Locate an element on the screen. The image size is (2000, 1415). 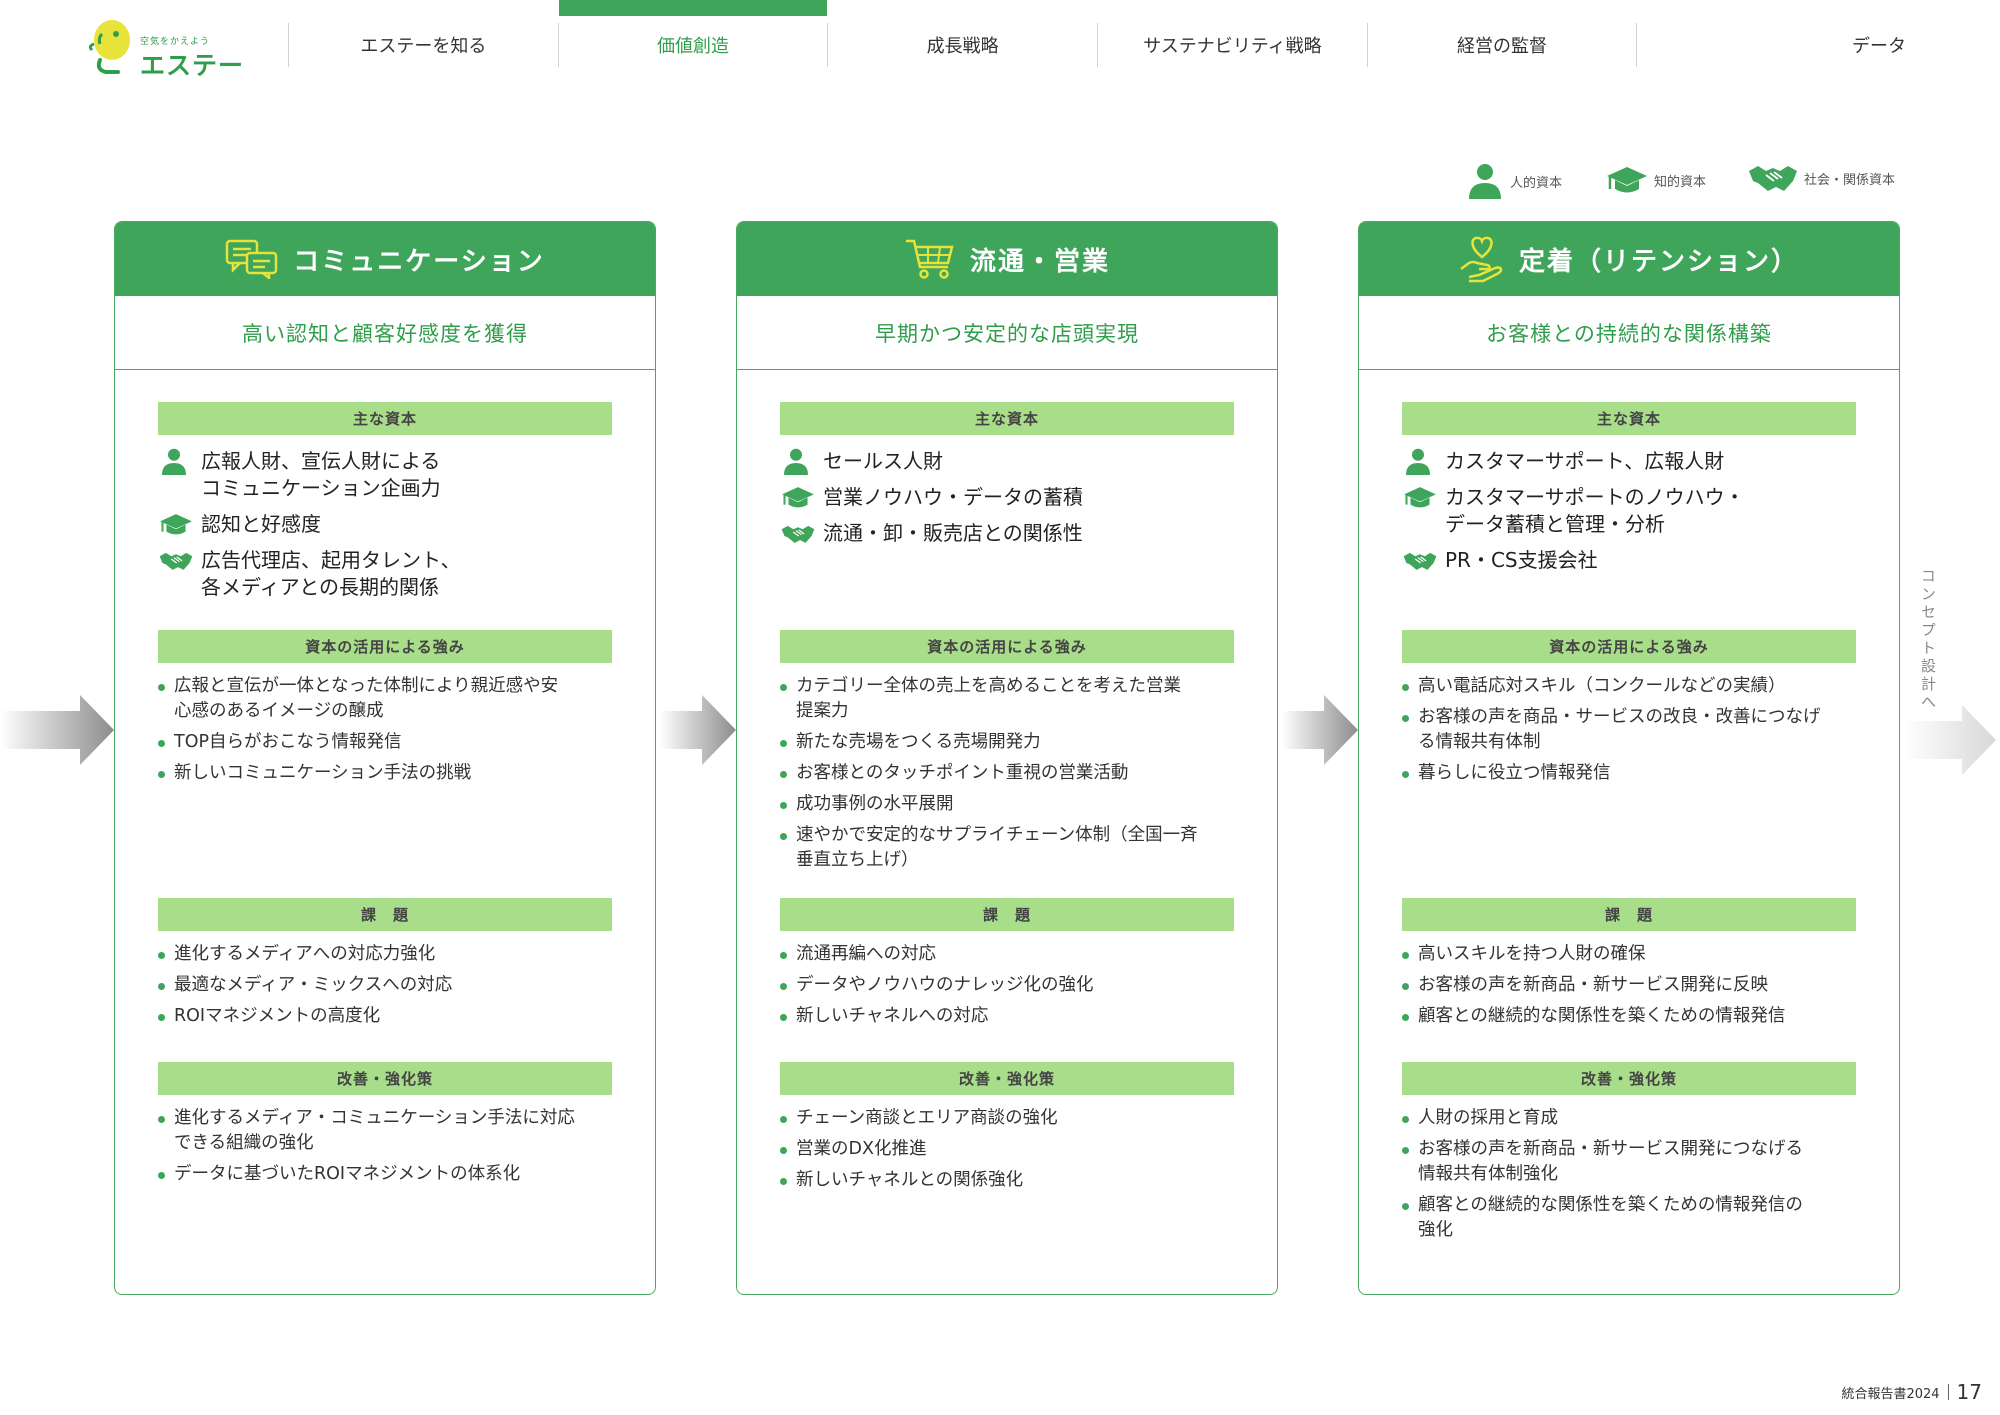
list-item: 新しいコミュニケーション手法の挑戦 is located at coordinates (389, 773).